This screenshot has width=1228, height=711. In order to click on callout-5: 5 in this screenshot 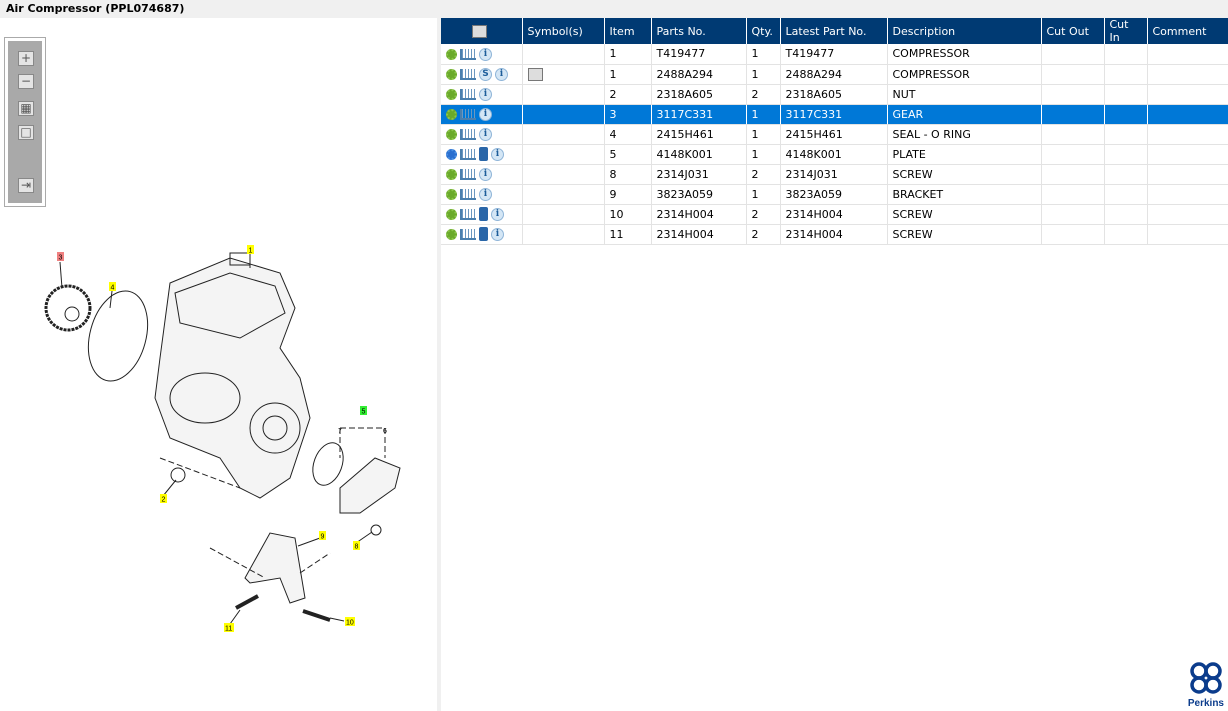, I will do `click(363, 411)`.